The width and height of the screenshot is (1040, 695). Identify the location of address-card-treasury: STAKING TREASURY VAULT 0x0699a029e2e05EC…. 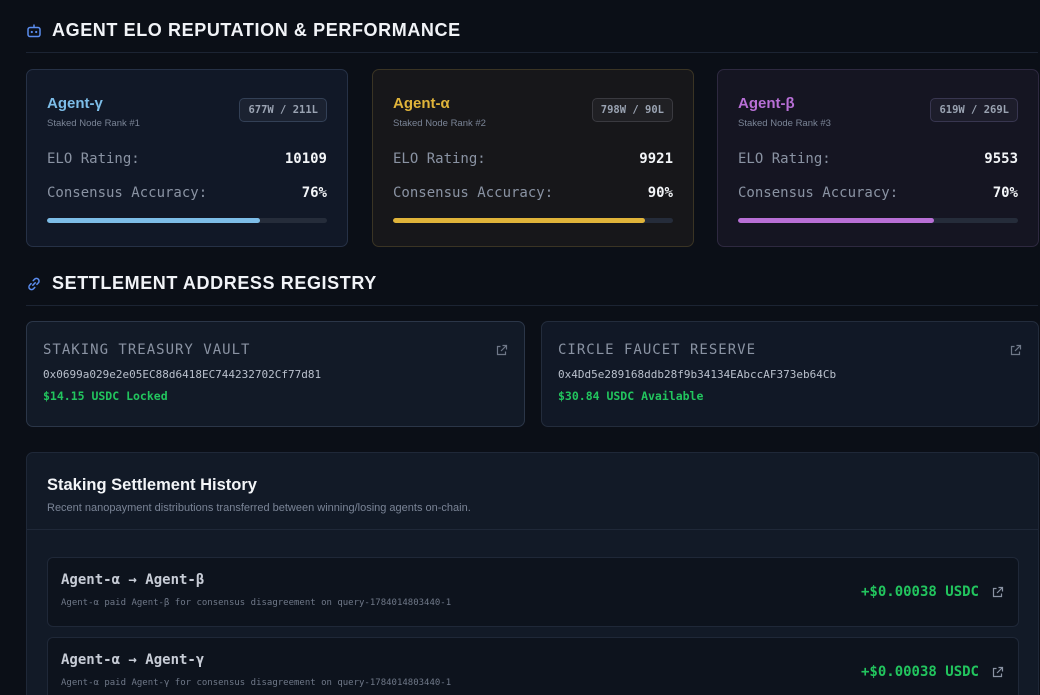
(275, 374).